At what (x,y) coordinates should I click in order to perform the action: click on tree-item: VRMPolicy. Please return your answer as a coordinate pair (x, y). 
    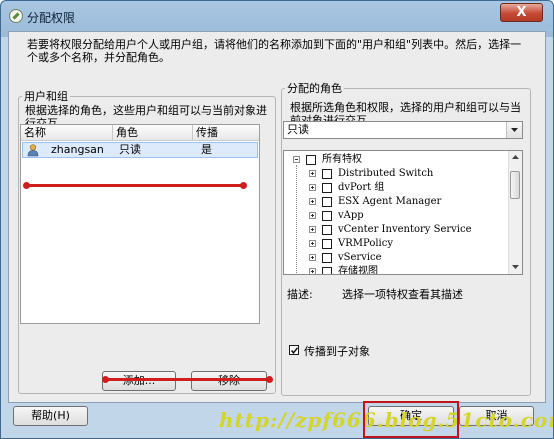
    Looking at the image, I should click on (394, 244).